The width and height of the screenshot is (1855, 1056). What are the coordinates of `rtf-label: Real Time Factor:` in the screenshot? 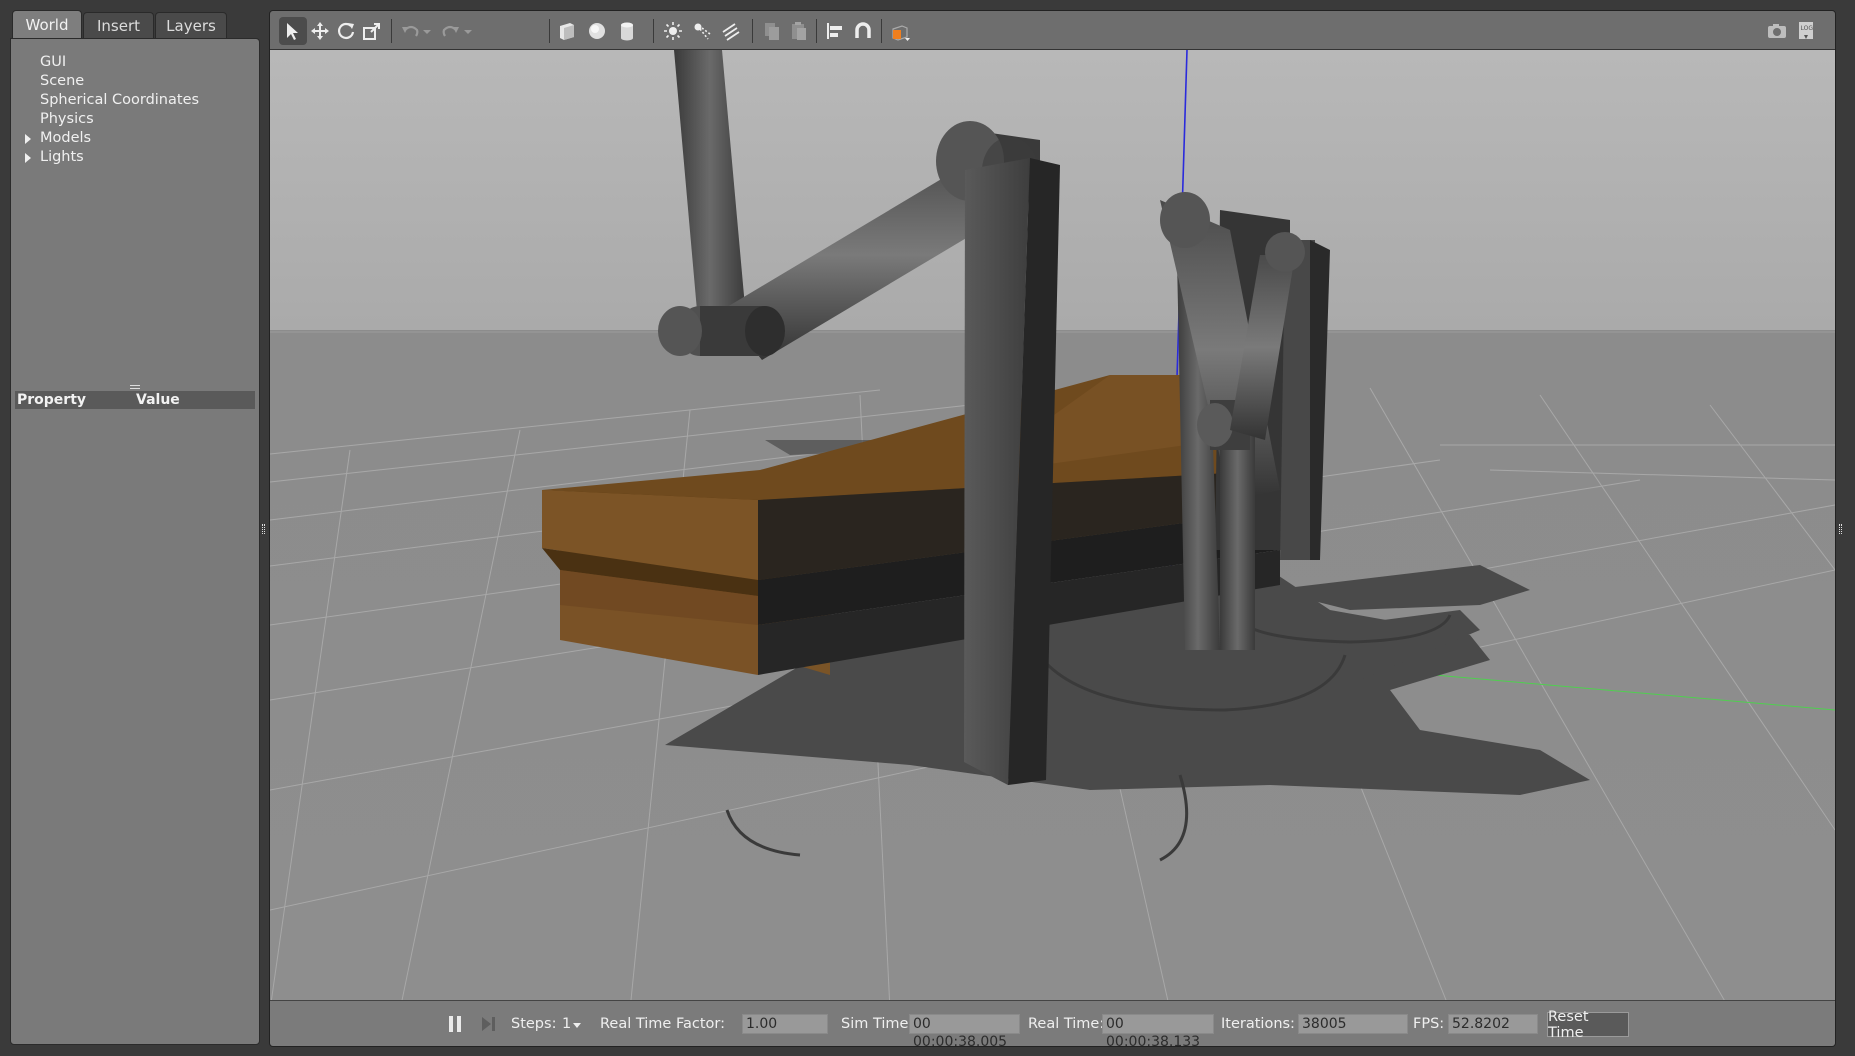 It's located at (662, 1024).